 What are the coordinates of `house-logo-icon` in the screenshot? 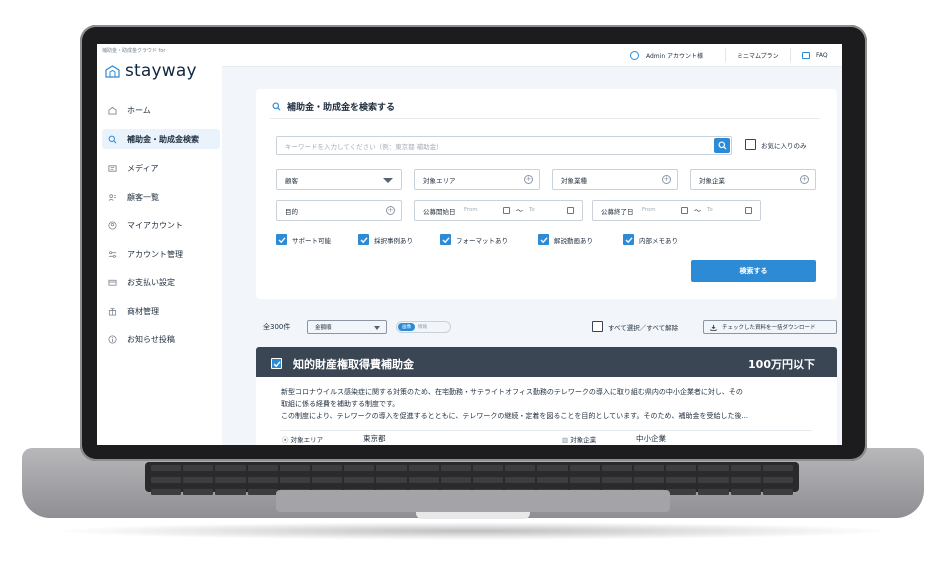 It's located at (112, 71).